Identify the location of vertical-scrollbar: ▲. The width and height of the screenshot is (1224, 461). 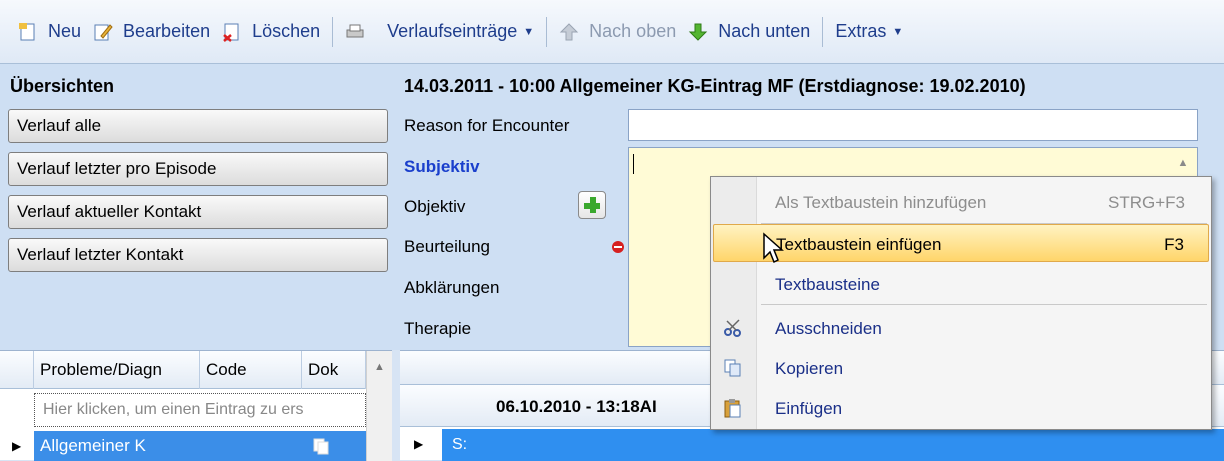
(379, 406).